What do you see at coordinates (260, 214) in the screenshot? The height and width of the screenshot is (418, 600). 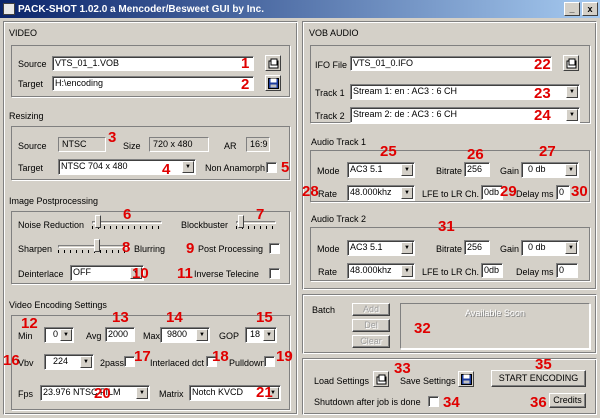 I see `marker-7: 7` at bounding box center [260, 214].